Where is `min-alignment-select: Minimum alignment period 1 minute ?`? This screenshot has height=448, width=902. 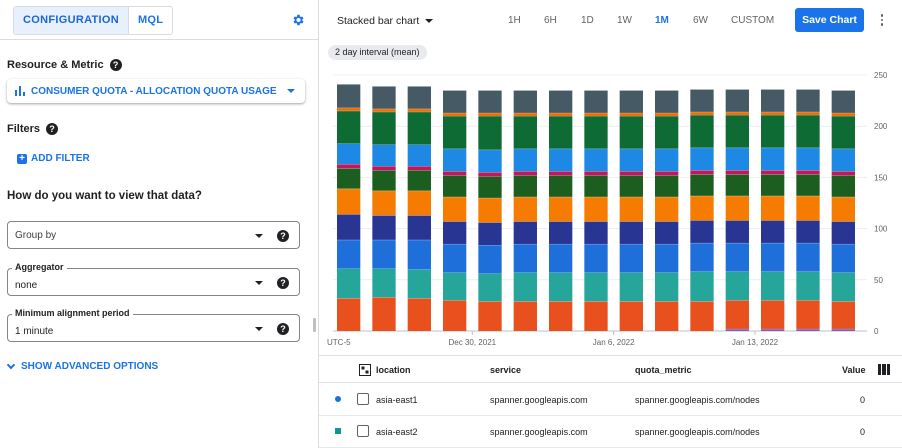
min-alignment-select: Minimum alignment period 1 minute ? is located at coordinates (153, 325).